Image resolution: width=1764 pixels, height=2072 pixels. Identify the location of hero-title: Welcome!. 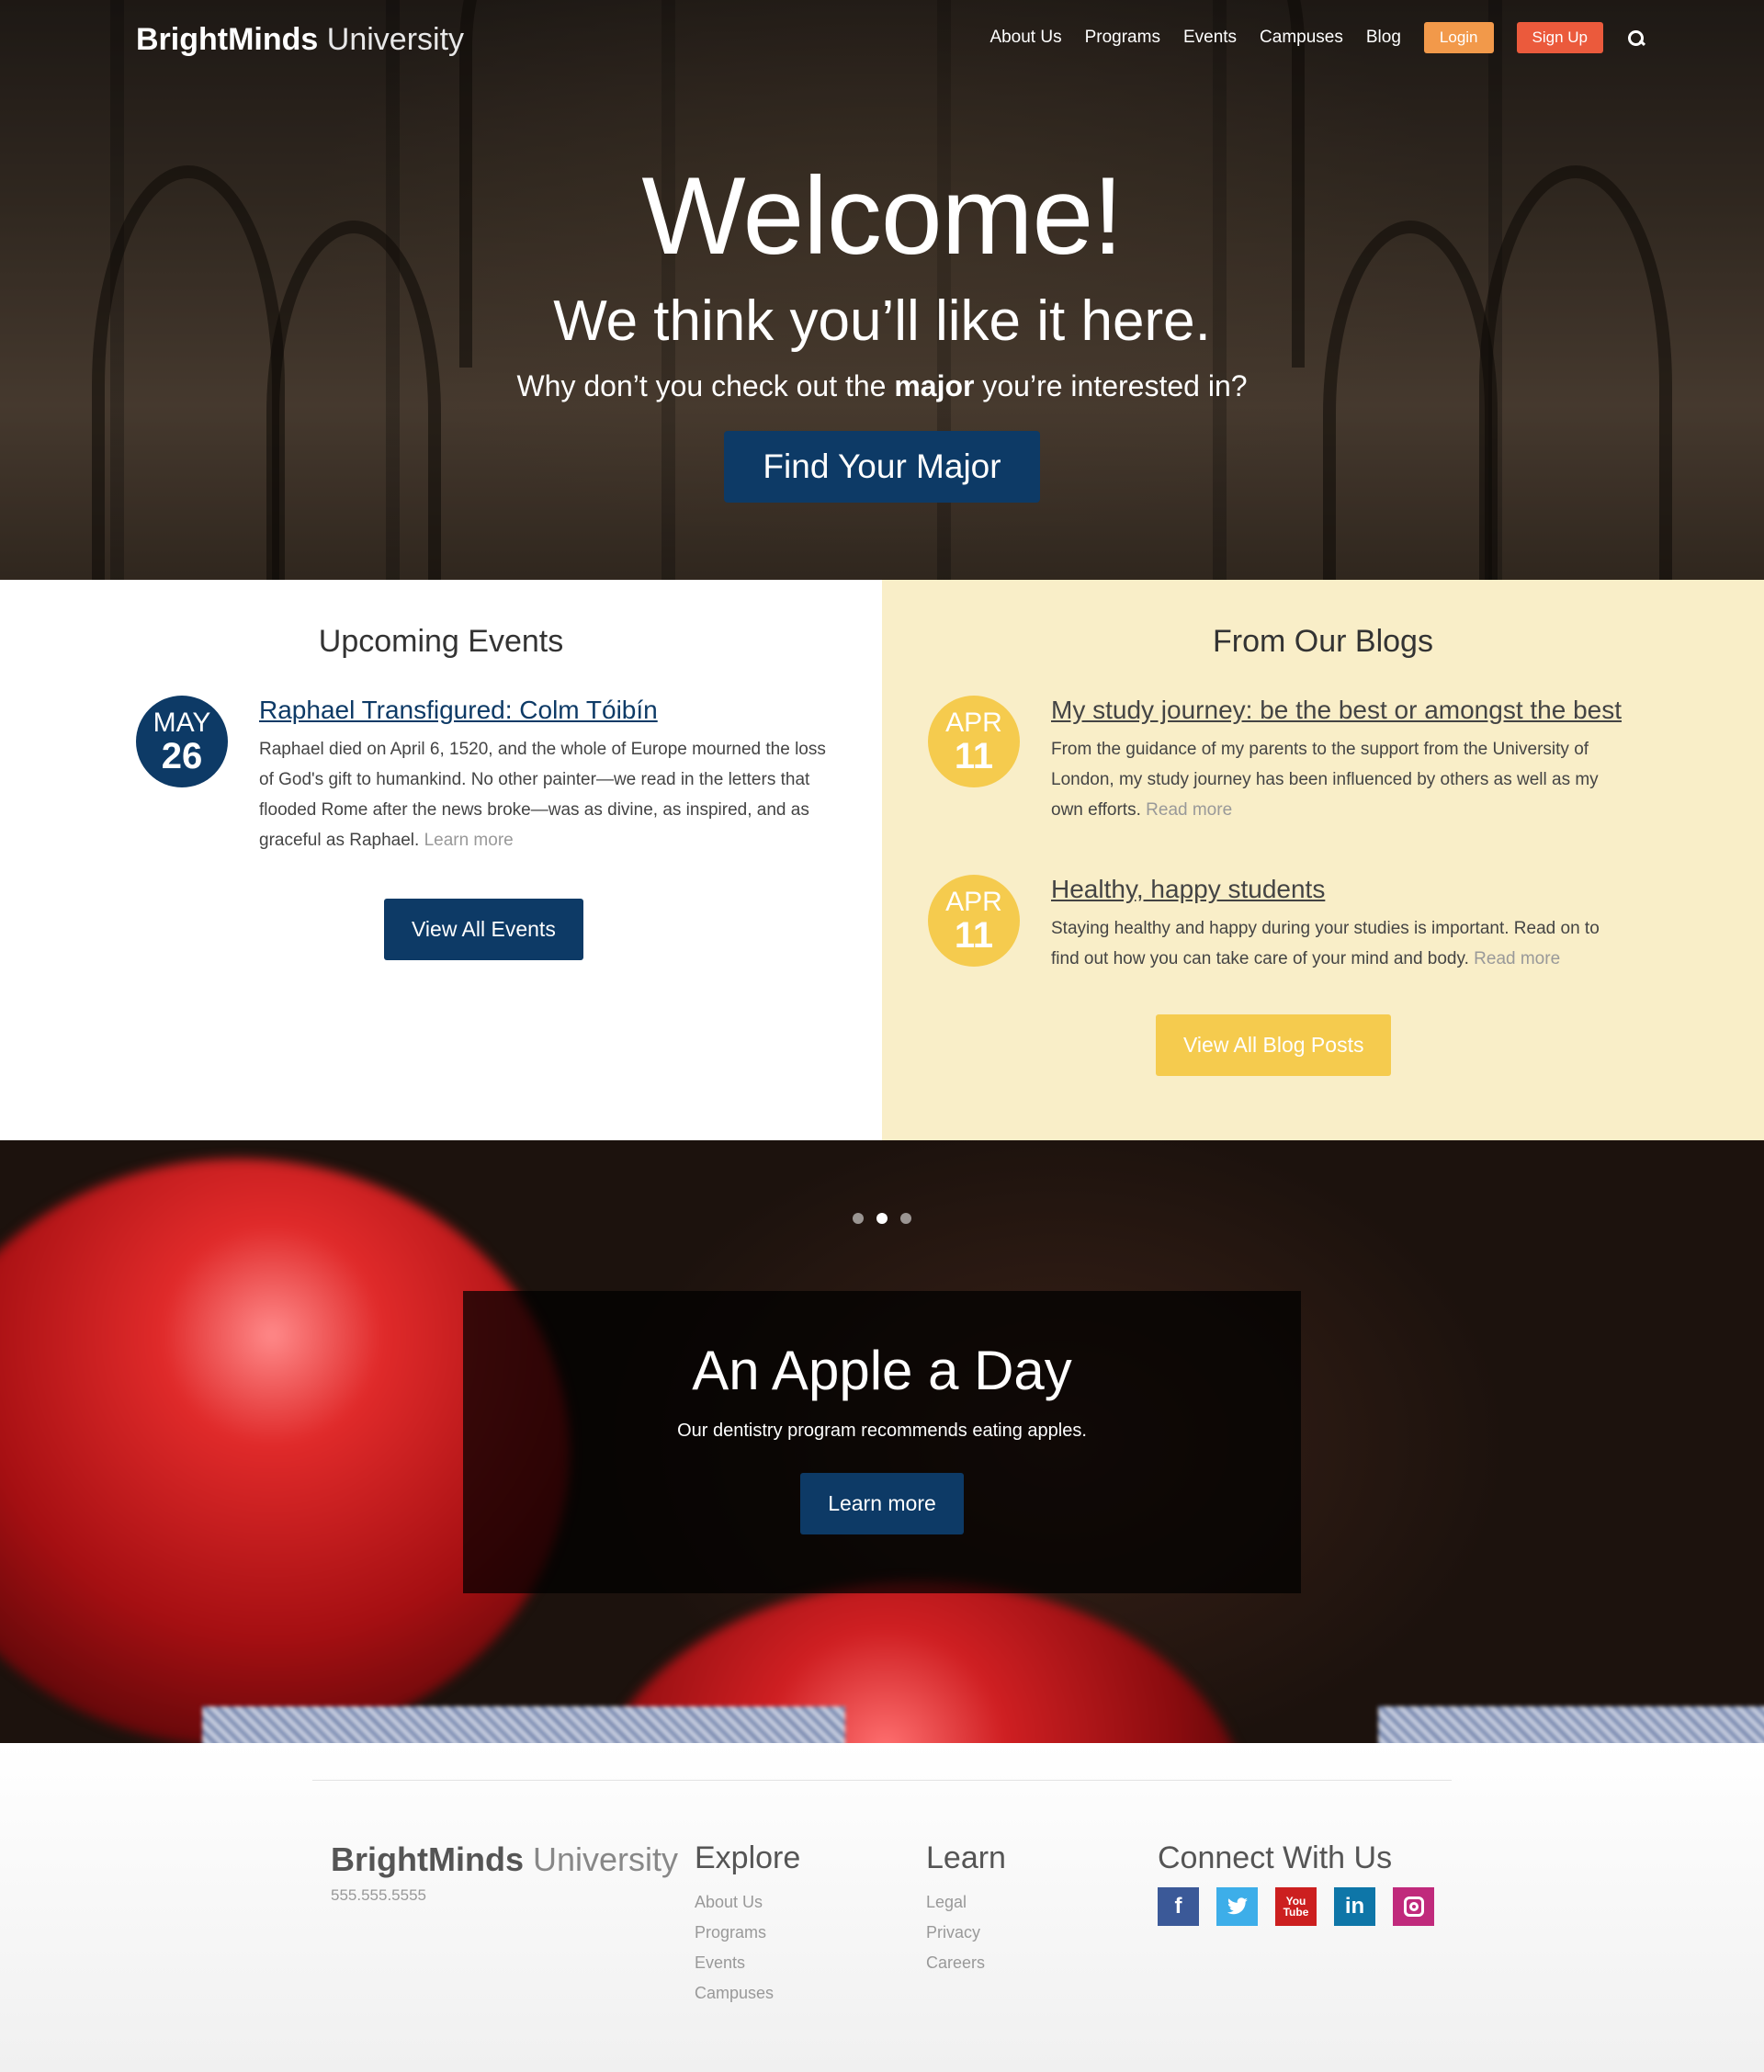
(882, 215).